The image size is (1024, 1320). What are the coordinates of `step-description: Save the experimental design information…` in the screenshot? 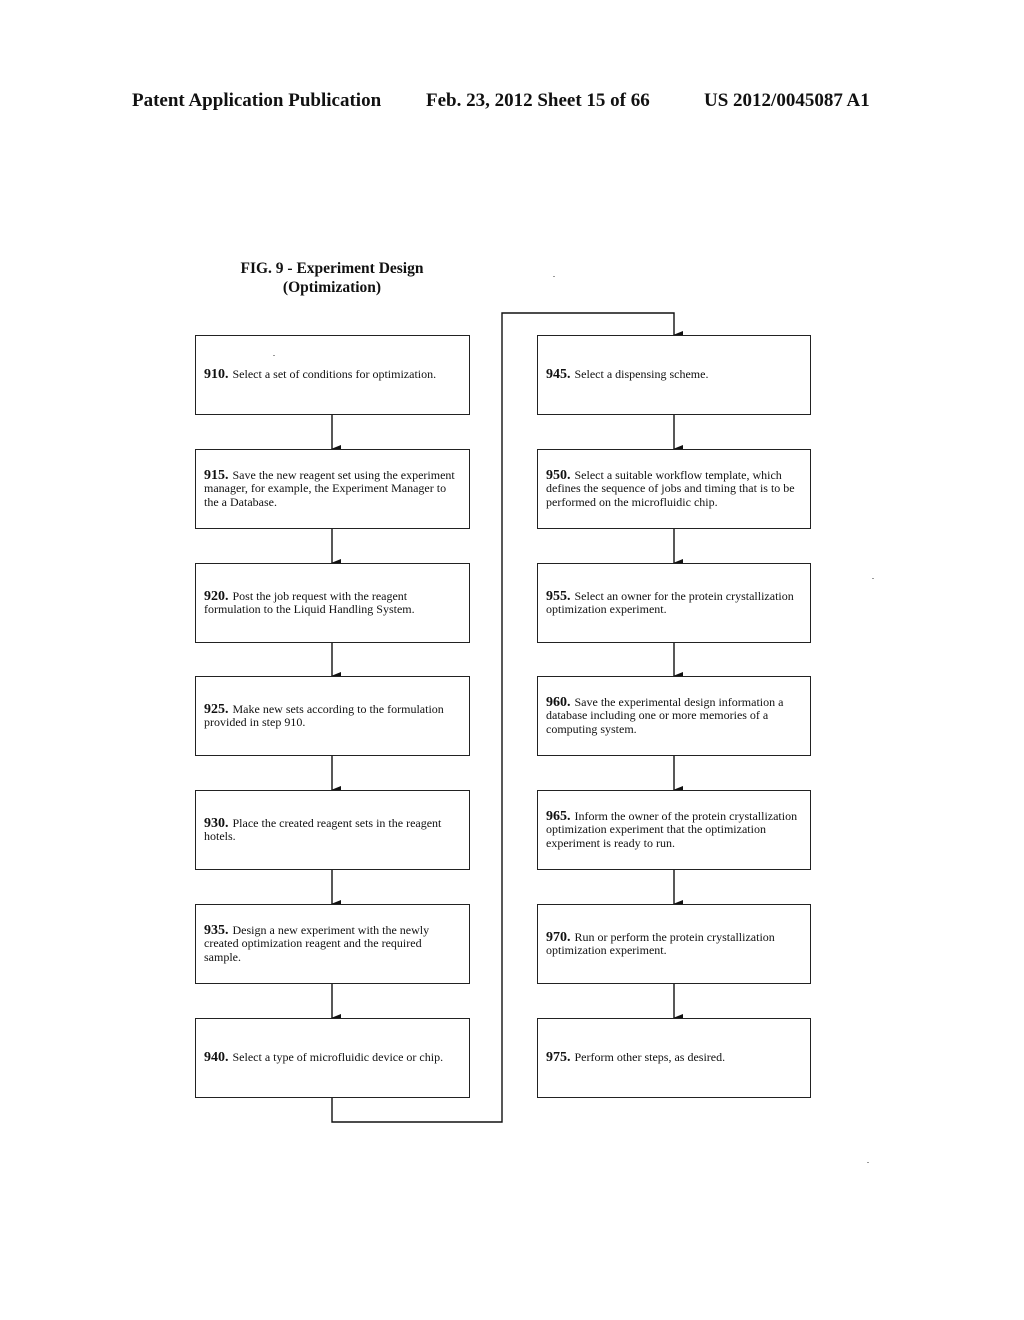 It's located at (665, 715).